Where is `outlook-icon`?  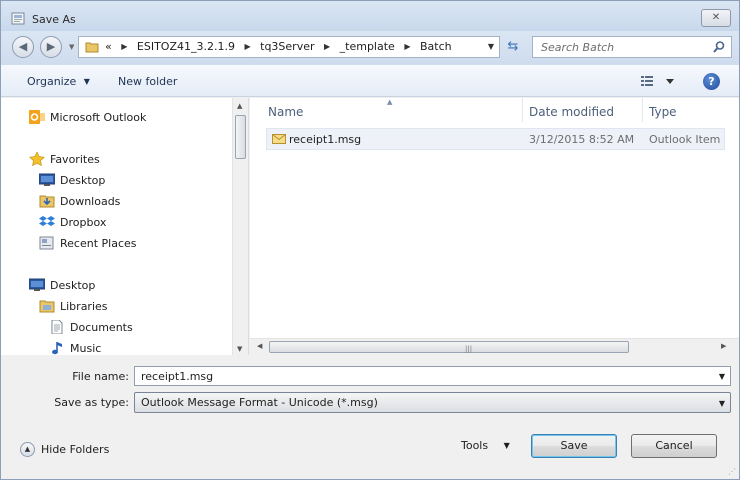 outlook-icon is located at coordinates (37, 117).